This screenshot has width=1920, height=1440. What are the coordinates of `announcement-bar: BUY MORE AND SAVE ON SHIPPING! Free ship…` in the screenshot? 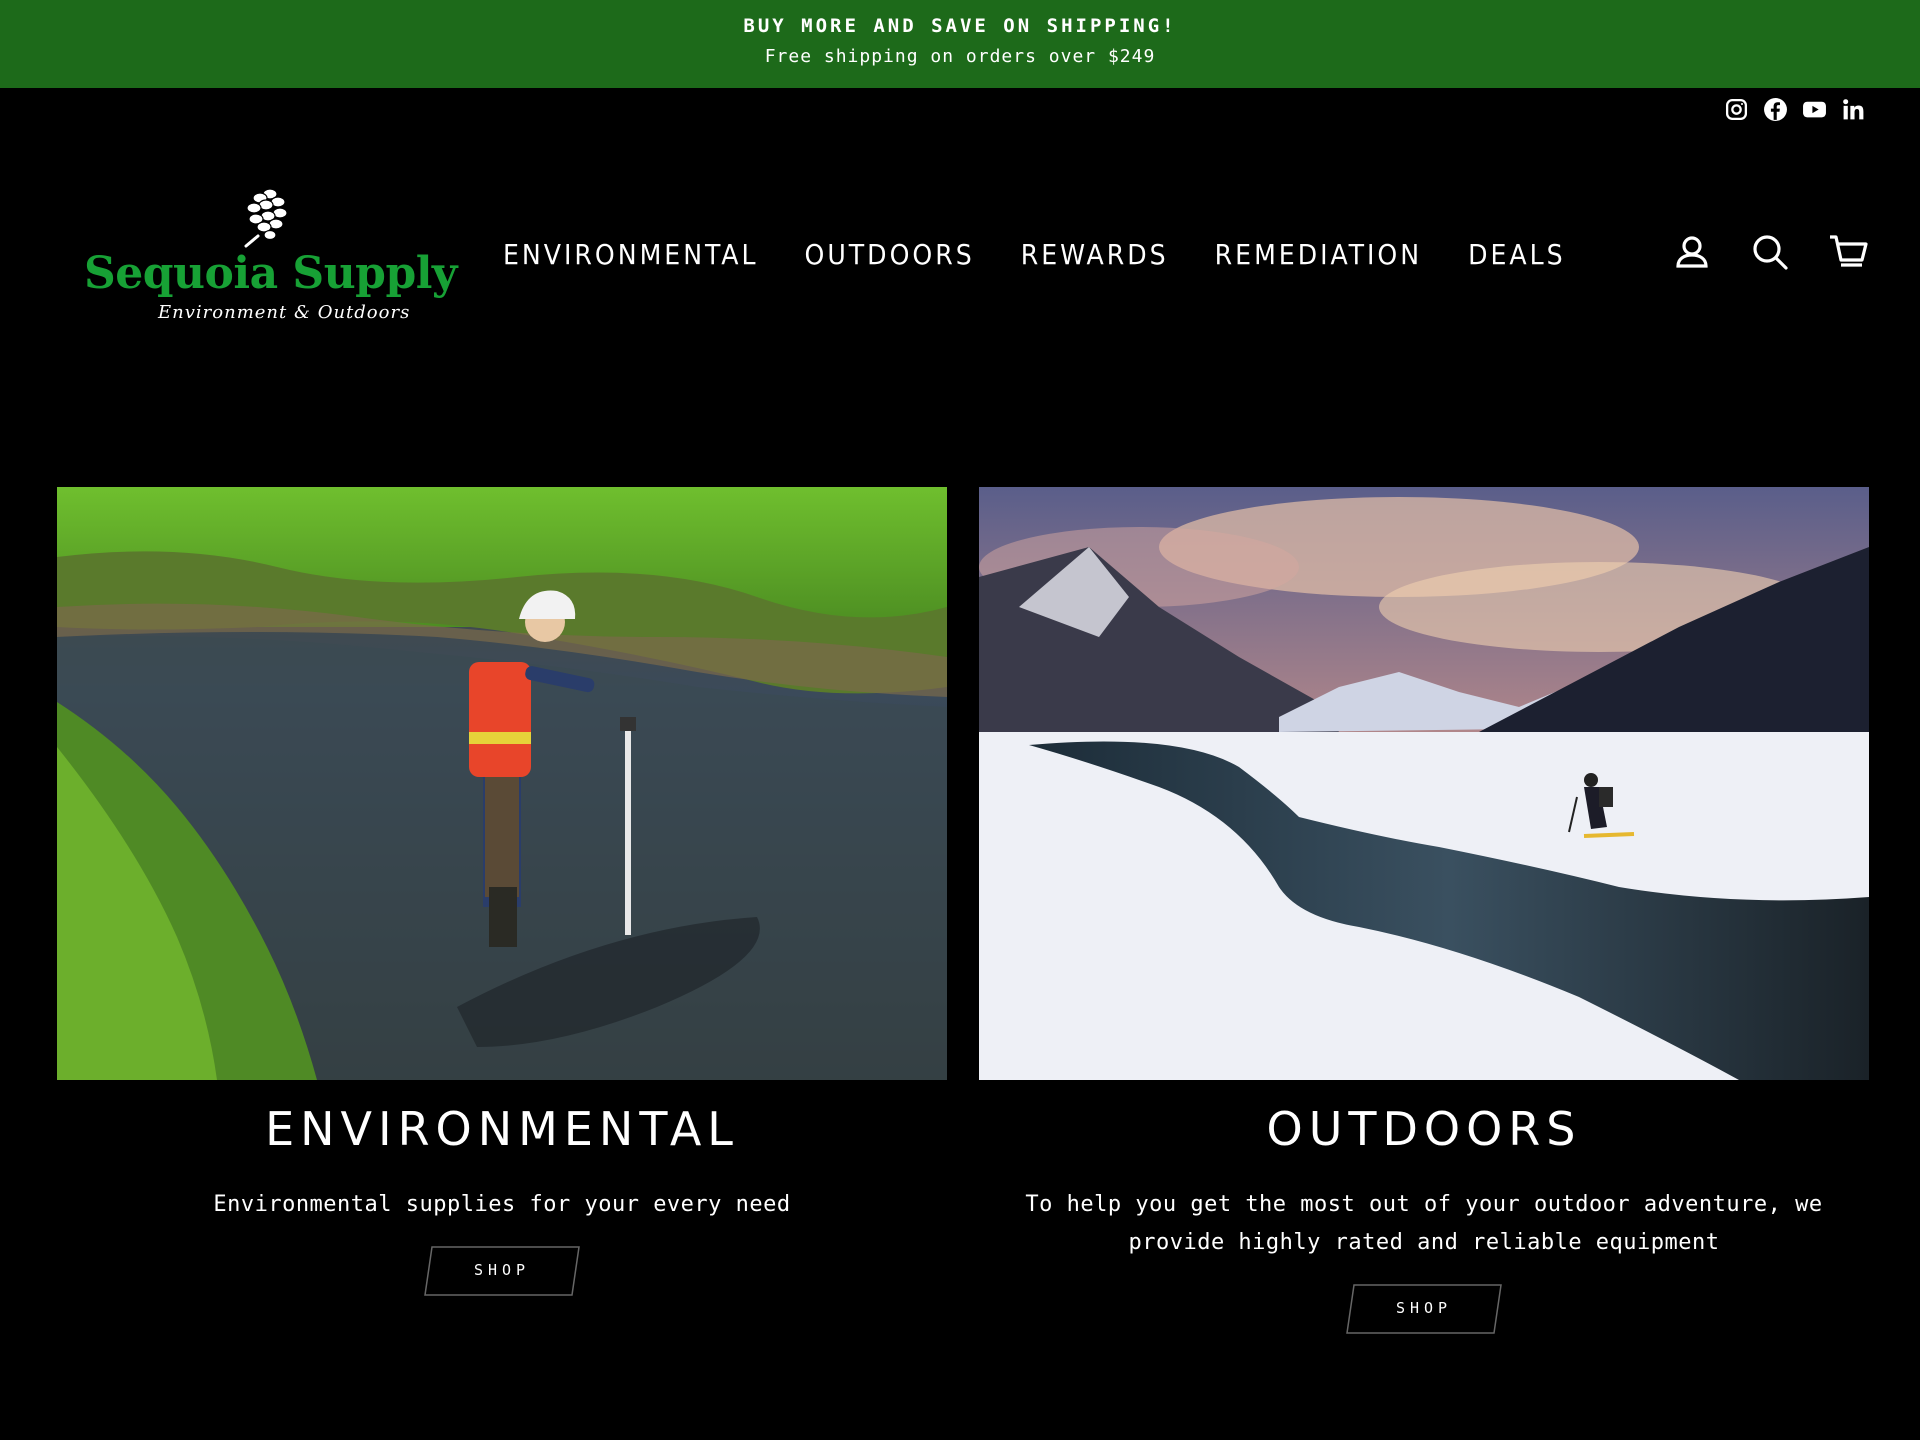 It's located at (960, 44).